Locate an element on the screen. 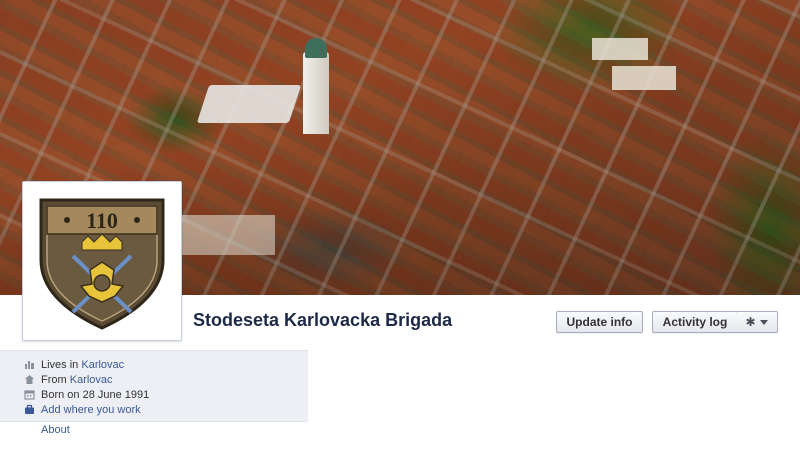 This screenshot has width=800, height=450. from-city-link: Karlovac is located at coordinates (91, 380).